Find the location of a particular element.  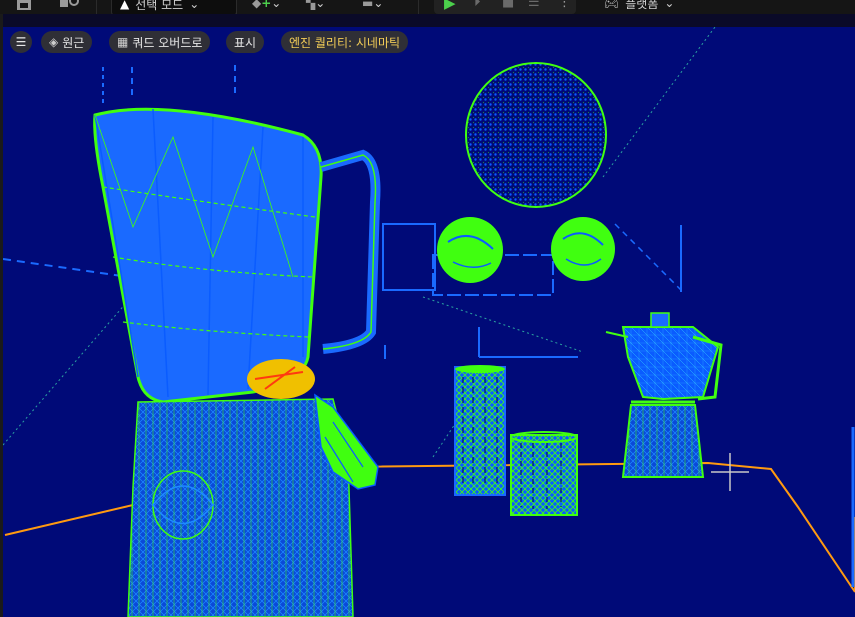

play-icon: ▶ is located at coordinates (450, 6).